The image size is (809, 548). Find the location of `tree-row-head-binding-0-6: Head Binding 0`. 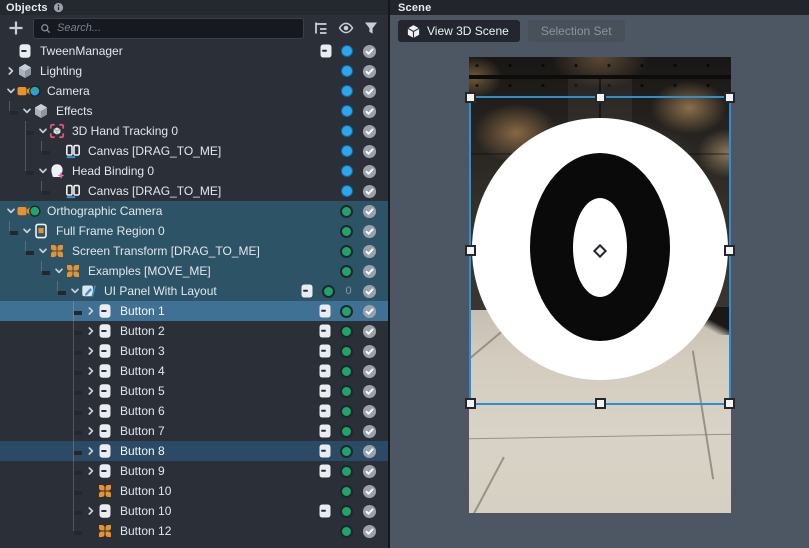

tree-row-head-binding-0-6: Head Binding 0 is located at coordinates (194, 171).